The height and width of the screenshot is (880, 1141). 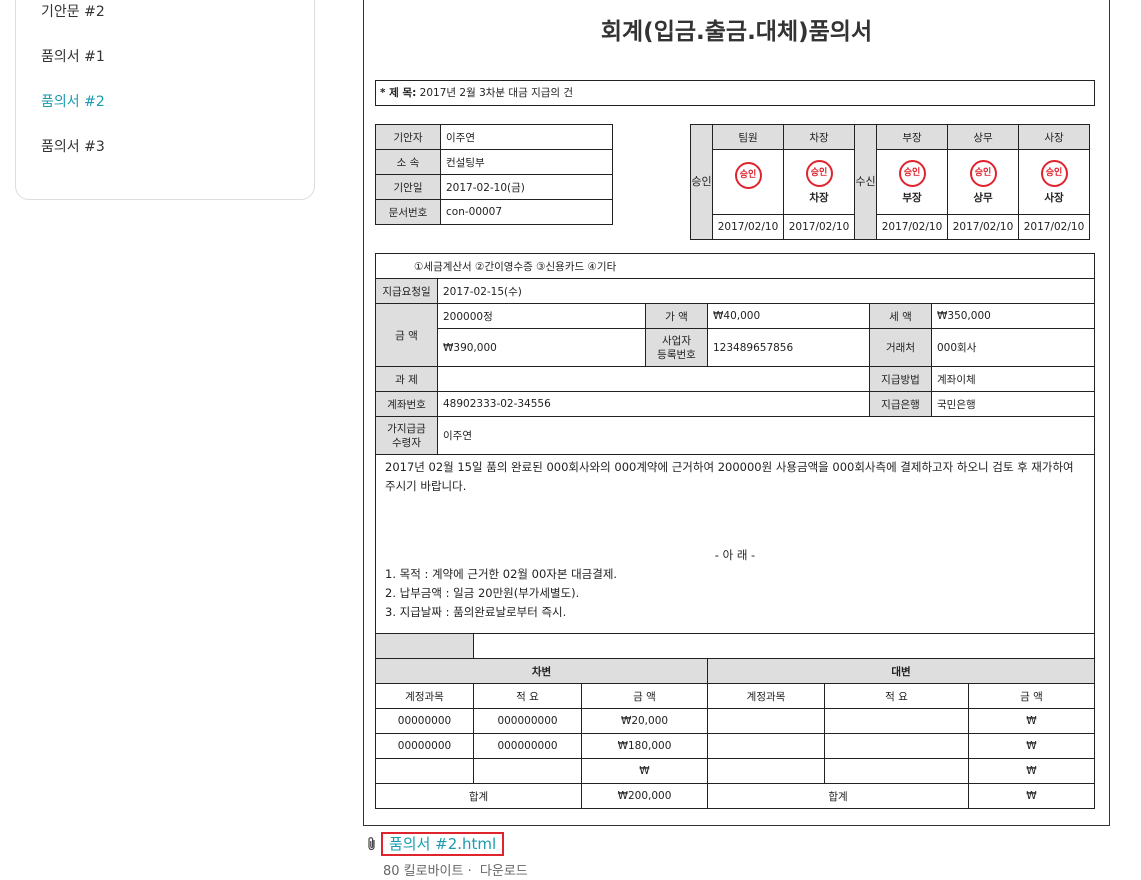 I want to click on approval-signer: 차장, so click(x=819, y=197).